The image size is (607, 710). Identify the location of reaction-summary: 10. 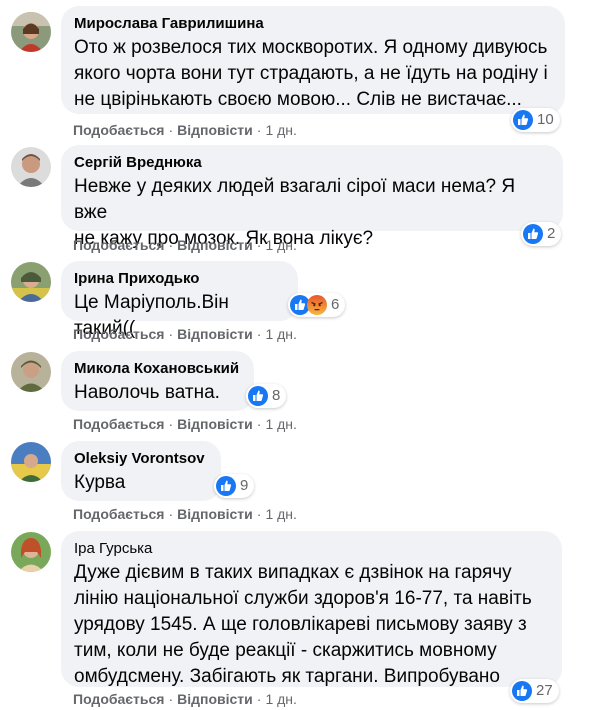
(535, 120).